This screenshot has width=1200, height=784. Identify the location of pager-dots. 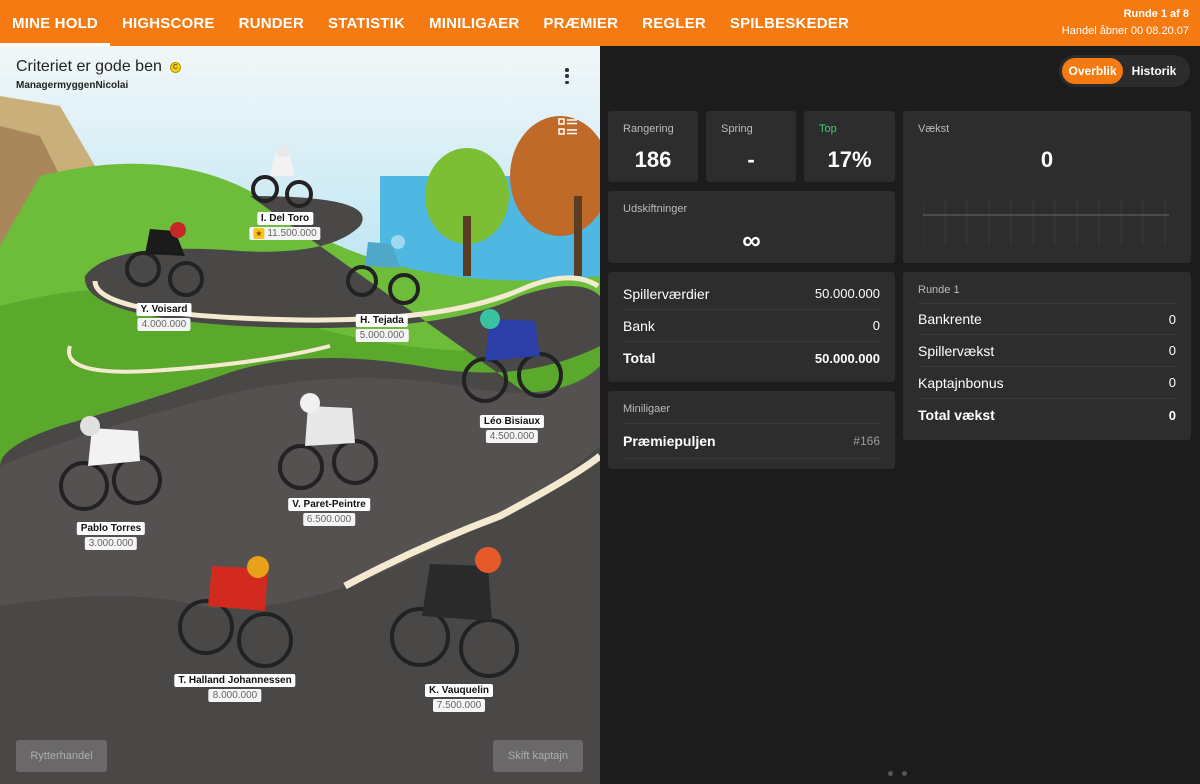
(897, 773).